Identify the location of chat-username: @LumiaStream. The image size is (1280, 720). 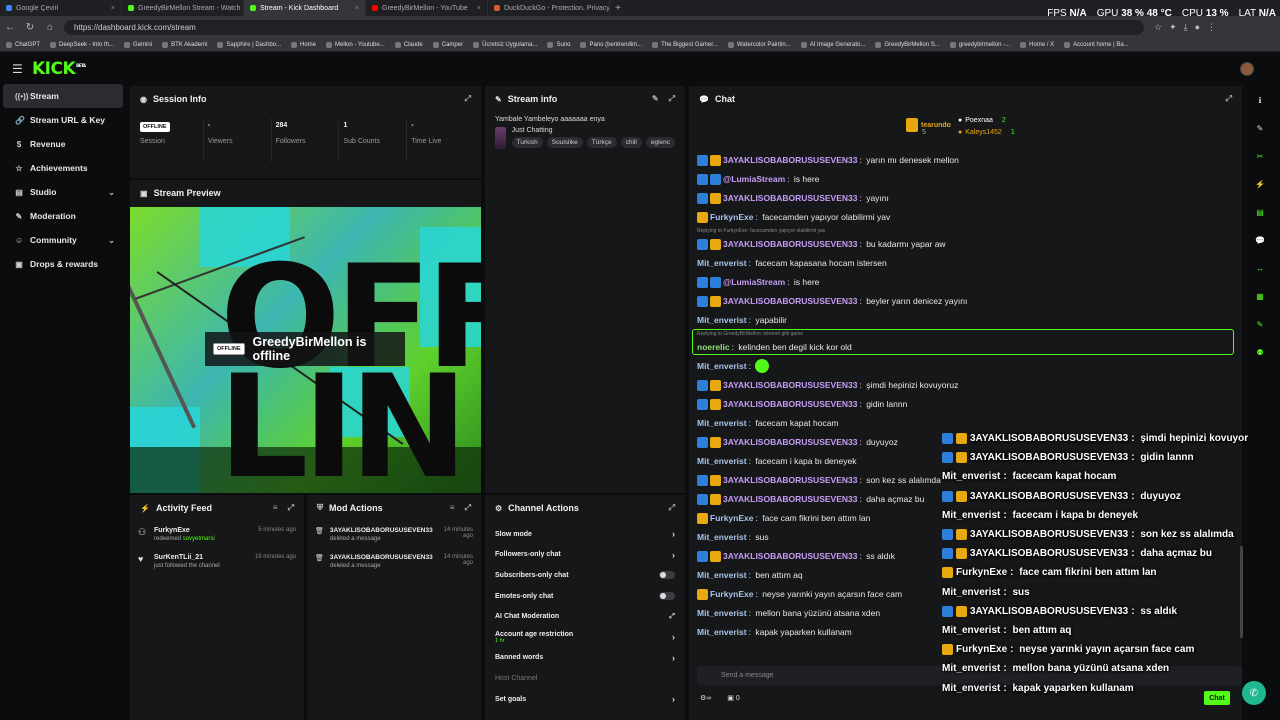
(754, 282).